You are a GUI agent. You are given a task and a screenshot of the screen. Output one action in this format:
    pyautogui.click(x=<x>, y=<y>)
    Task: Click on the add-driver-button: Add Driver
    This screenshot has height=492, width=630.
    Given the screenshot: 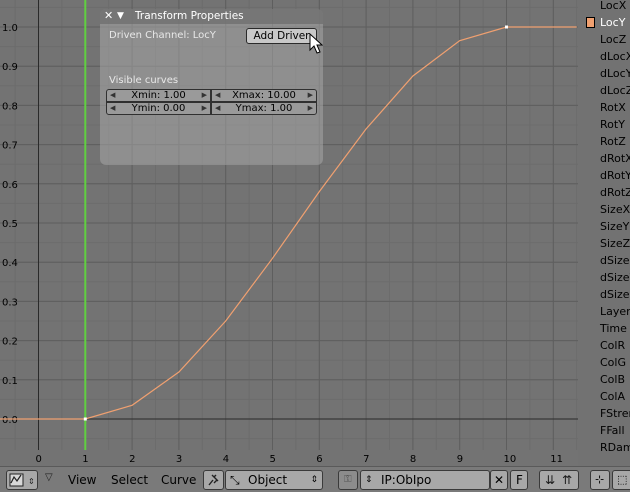 What is the action you would take?
    pyautogui.click(x=281, y=36)
    